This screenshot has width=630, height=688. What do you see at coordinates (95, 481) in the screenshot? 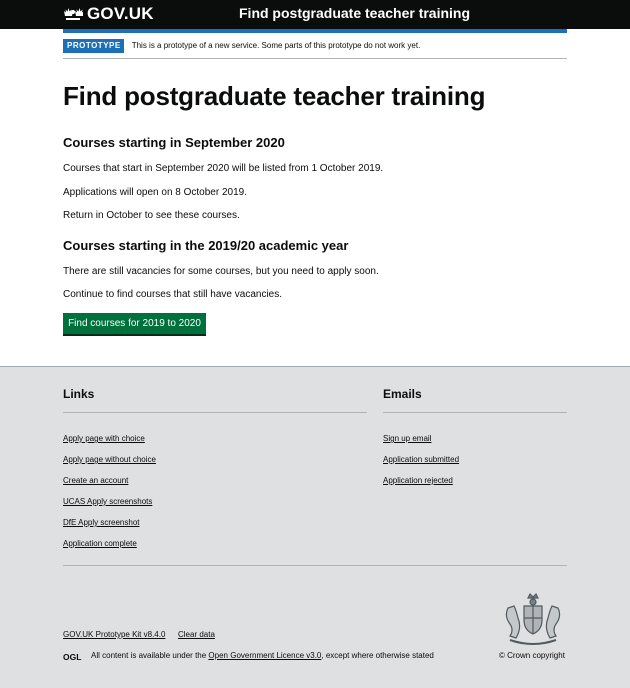
I see `footer-link-create-account: Create an account` at bounding box center [95, 481].